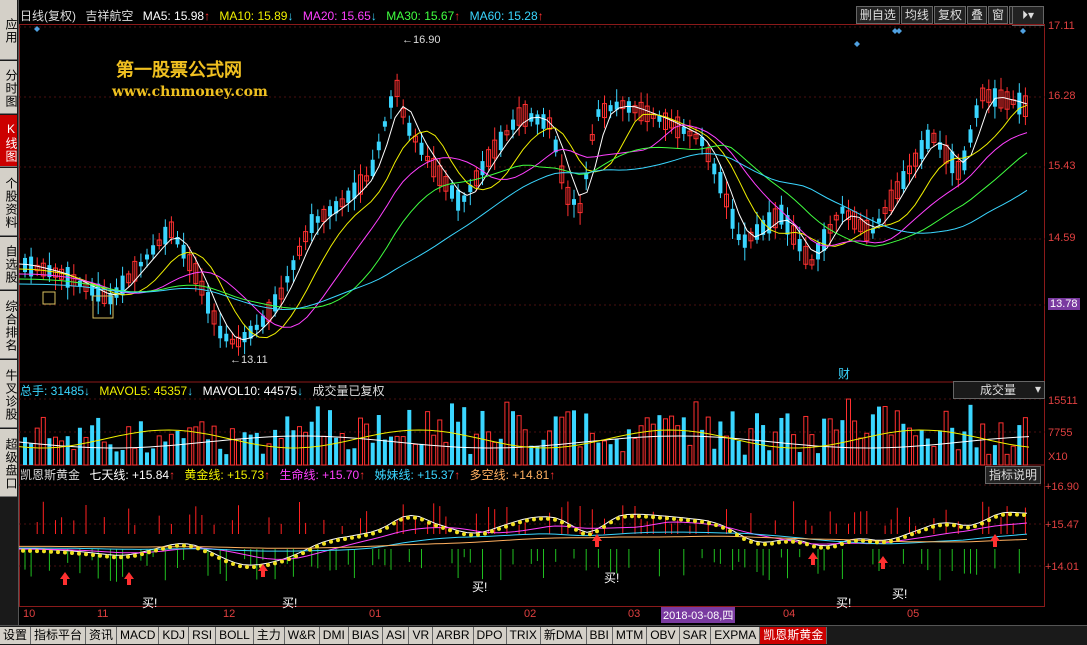  What do you see at coordinates (396, 635) in the screenshot?
I see `tab-11: ASI` at bounding box center [396, 635].